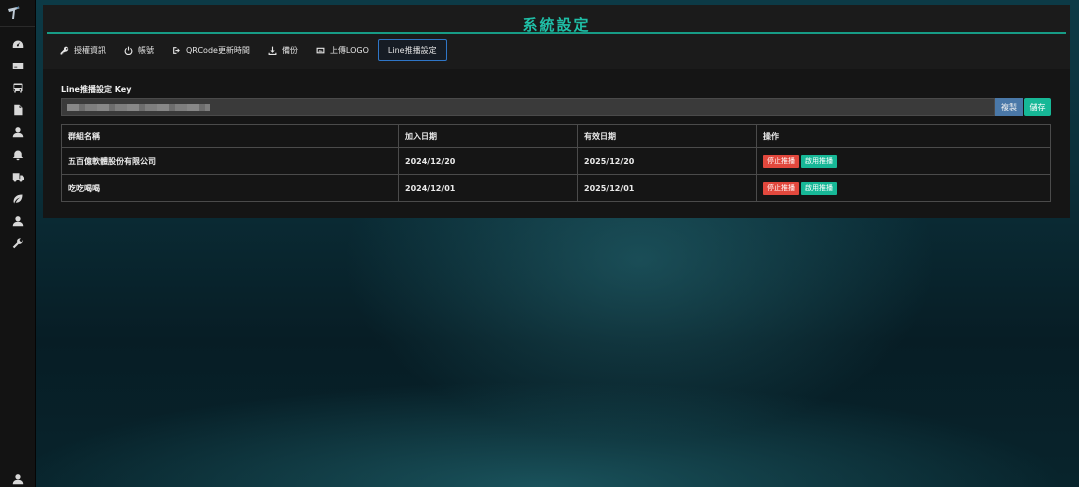  What do you see at coordinates (14, 13) in the screenshot?
I see `logo` at bounding box center [14, 13].